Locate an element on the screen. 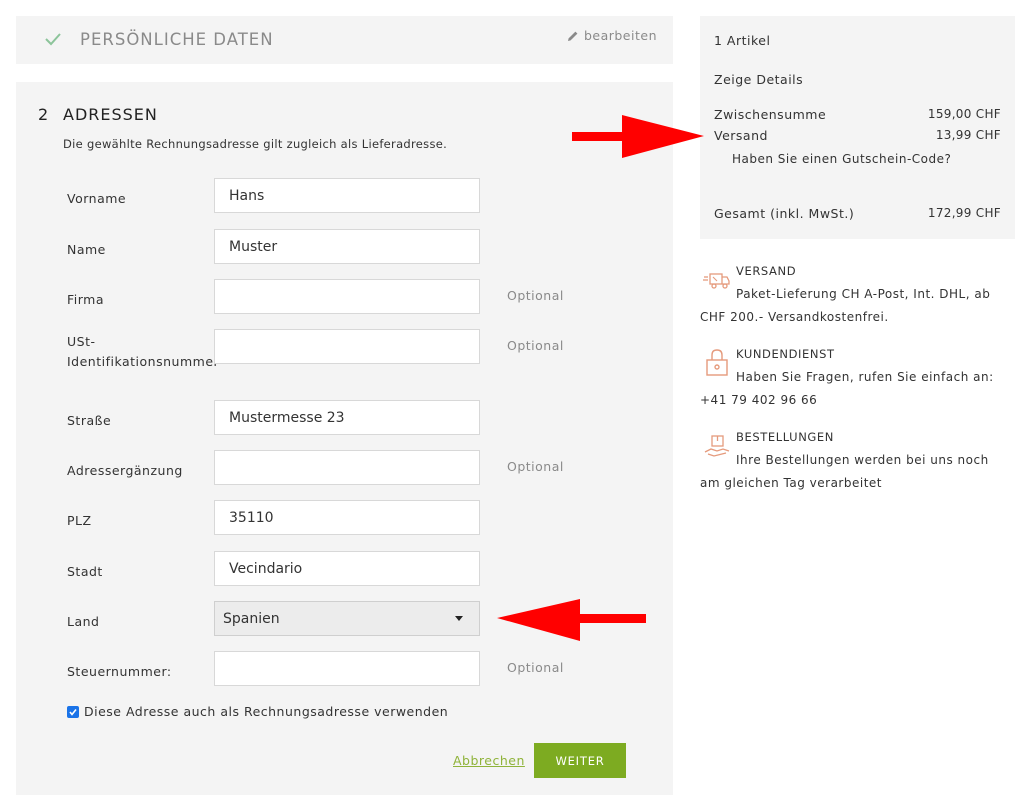 This screenshot has width=1030, height=809. plz-input is located at coordinates (347, 517).